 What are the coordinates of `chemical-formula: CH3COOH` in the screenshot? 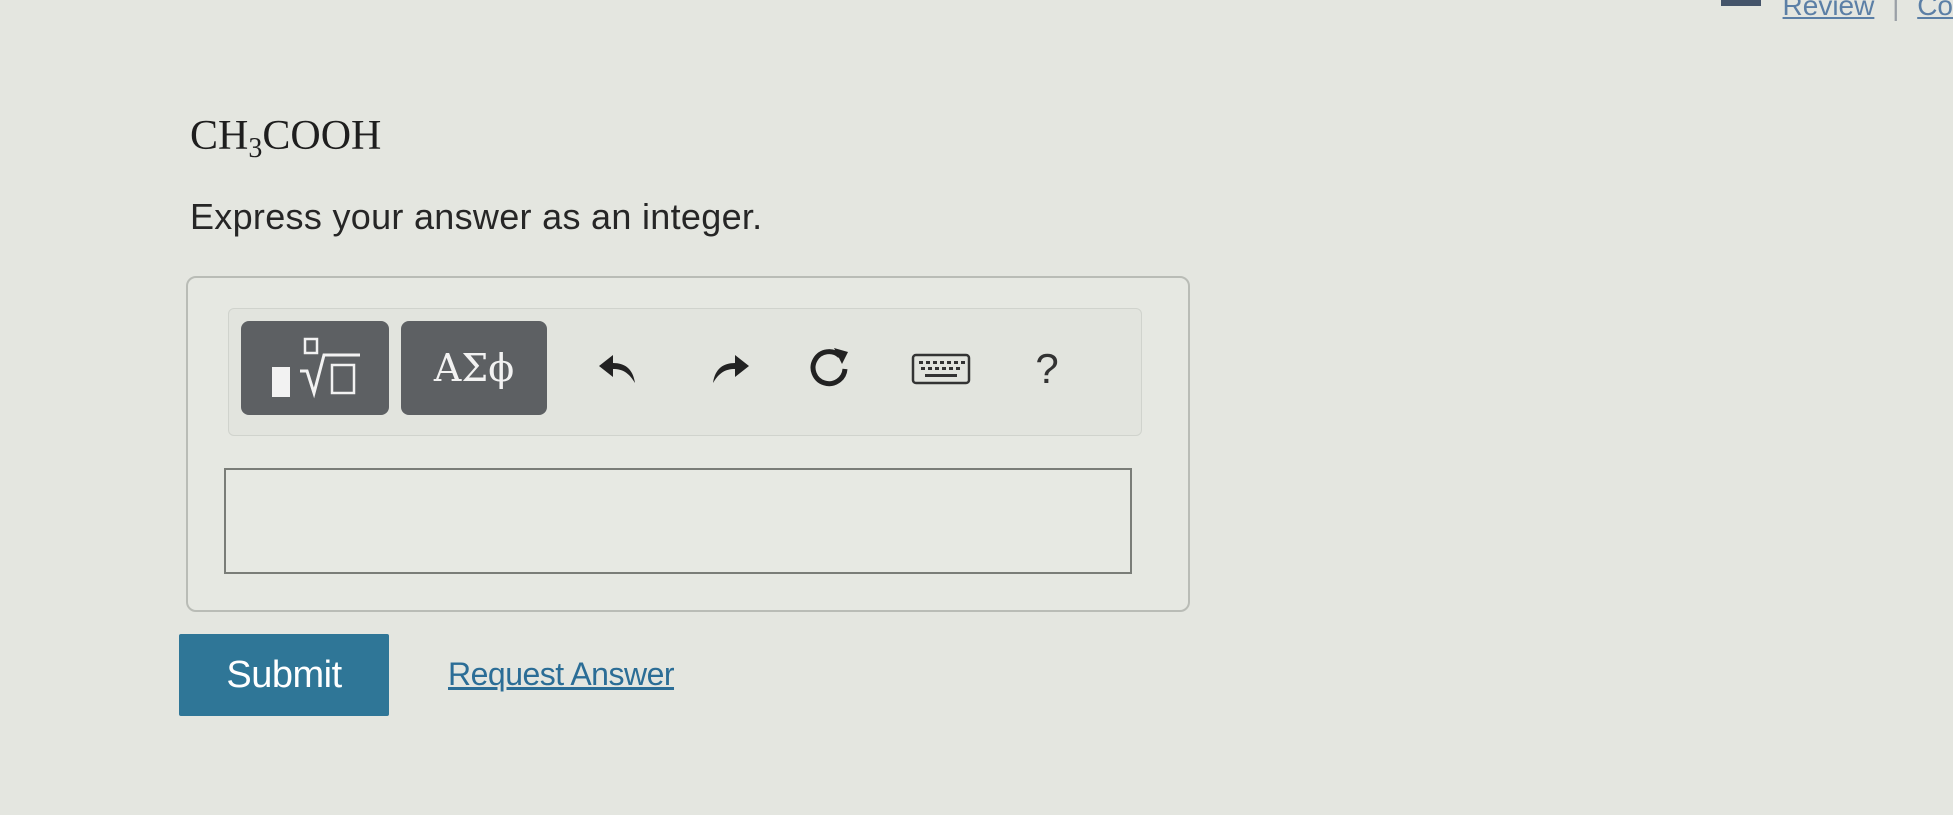 It's located at (285, 138).